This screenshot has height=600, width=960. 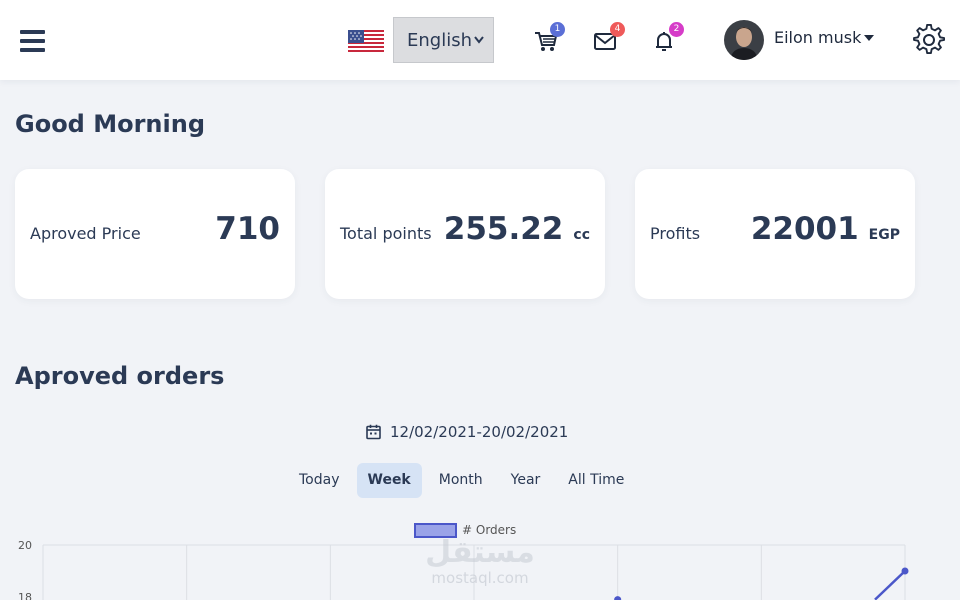 I want to click on y-tick-label: 18, so click(x=25, y=595).